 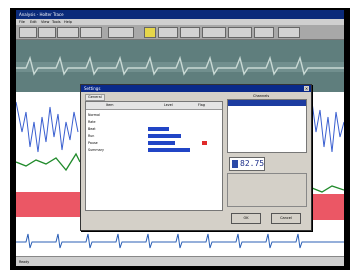 What do you see at coordinates (45, 22) in the screenshot?
I see `menu-view: View` at bounding box center [45, 22].